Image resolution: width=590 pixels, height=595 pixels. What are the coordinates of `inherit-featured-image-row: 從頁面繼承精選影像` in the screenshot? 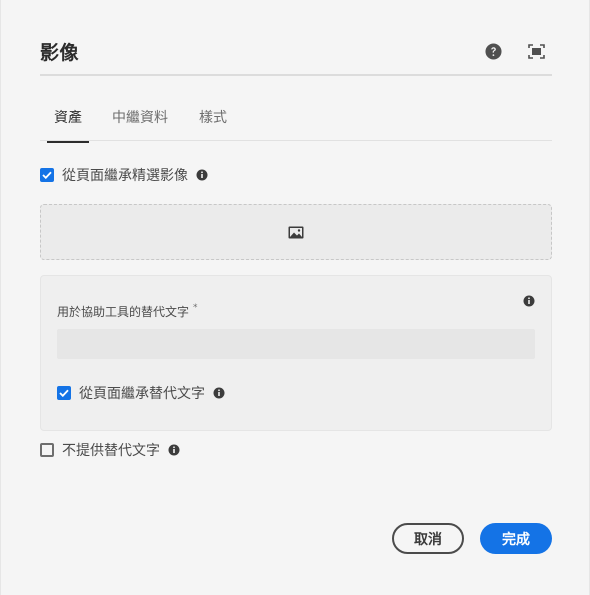 It's located at (124, 175).